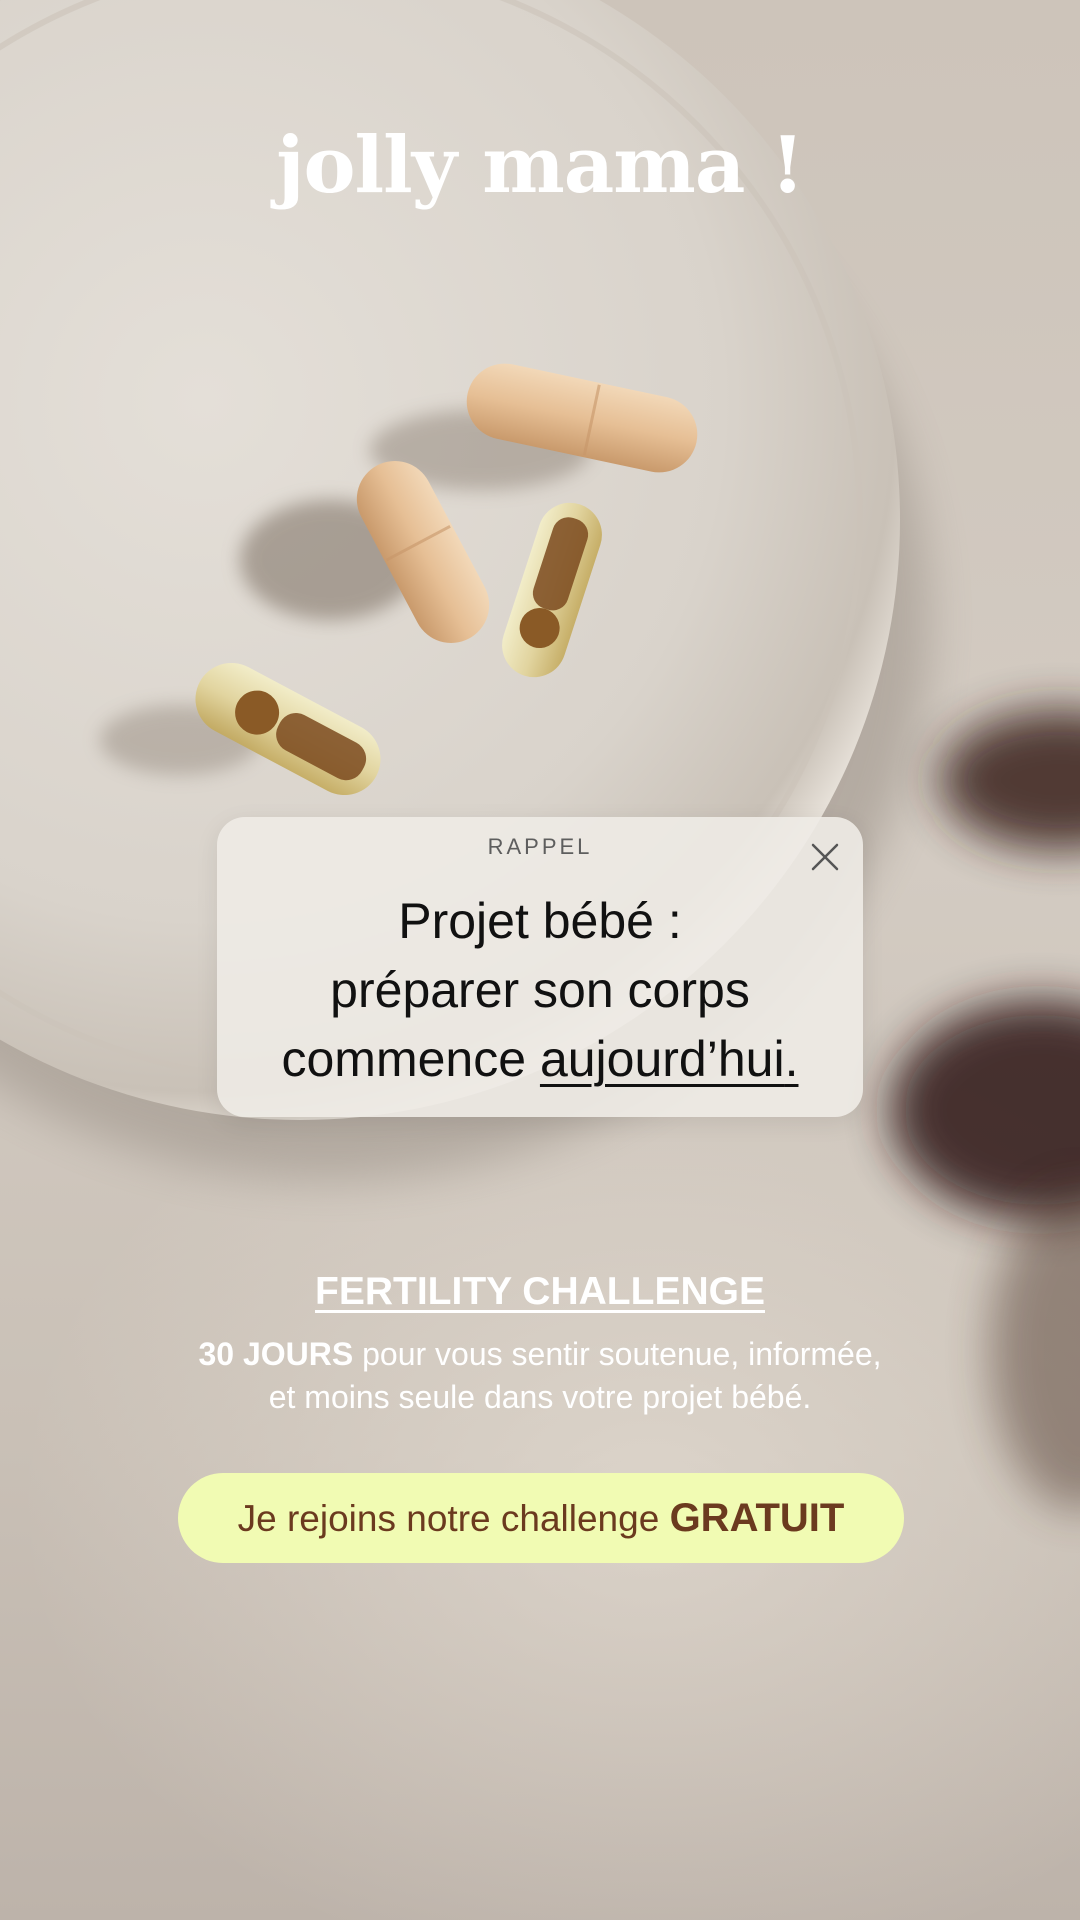 The height and width of the screenshot is (1920, 1080). I want to click on cta-label-free: GRATUIT, so click(757, 1518).